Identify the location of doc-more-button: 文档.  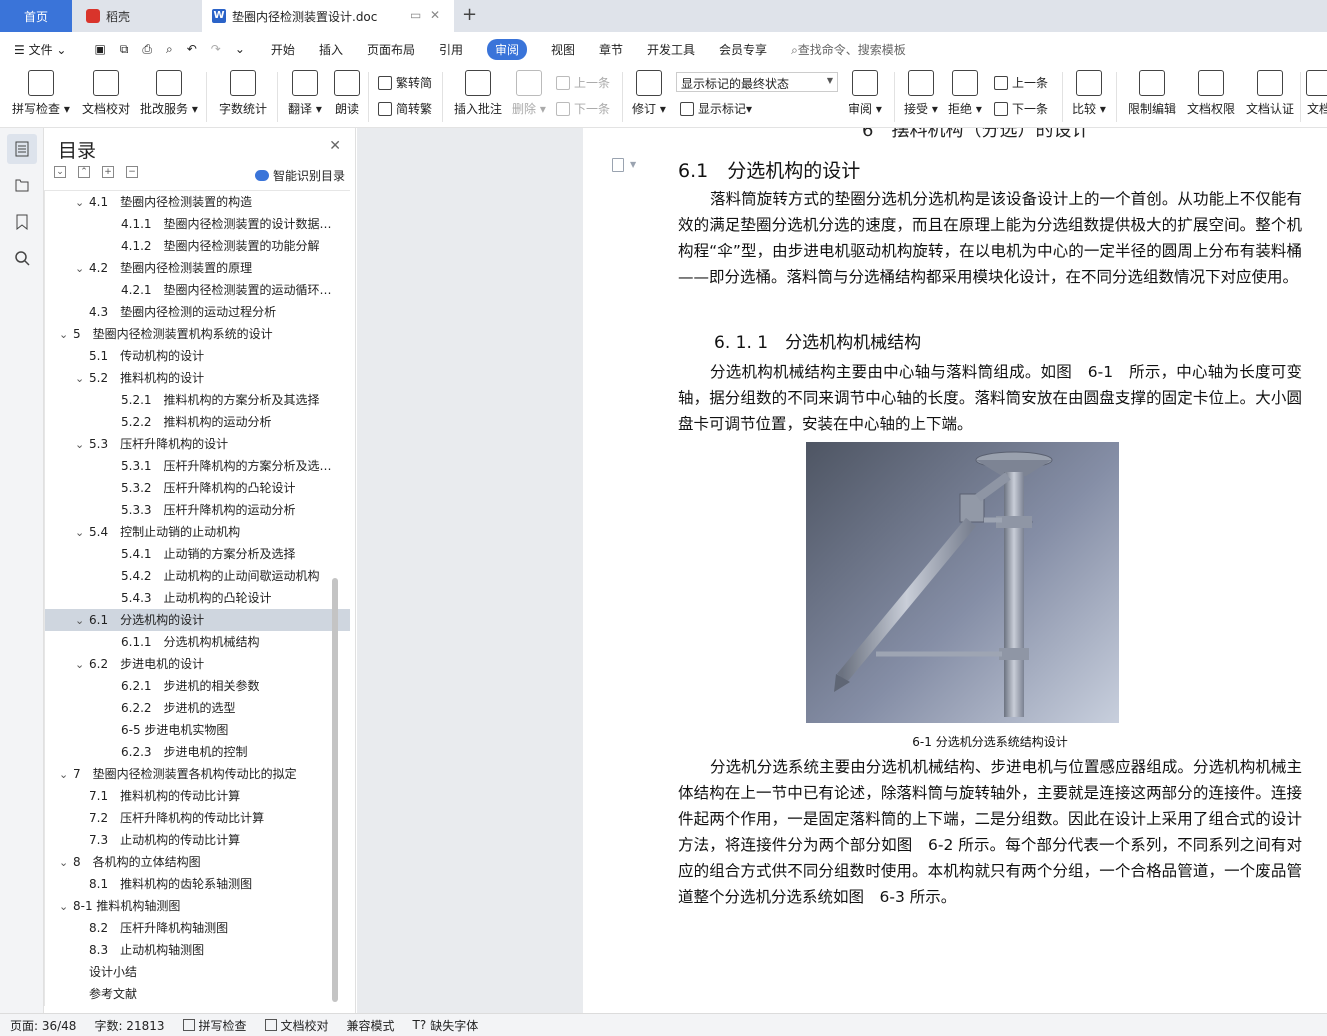
(1316, 93).